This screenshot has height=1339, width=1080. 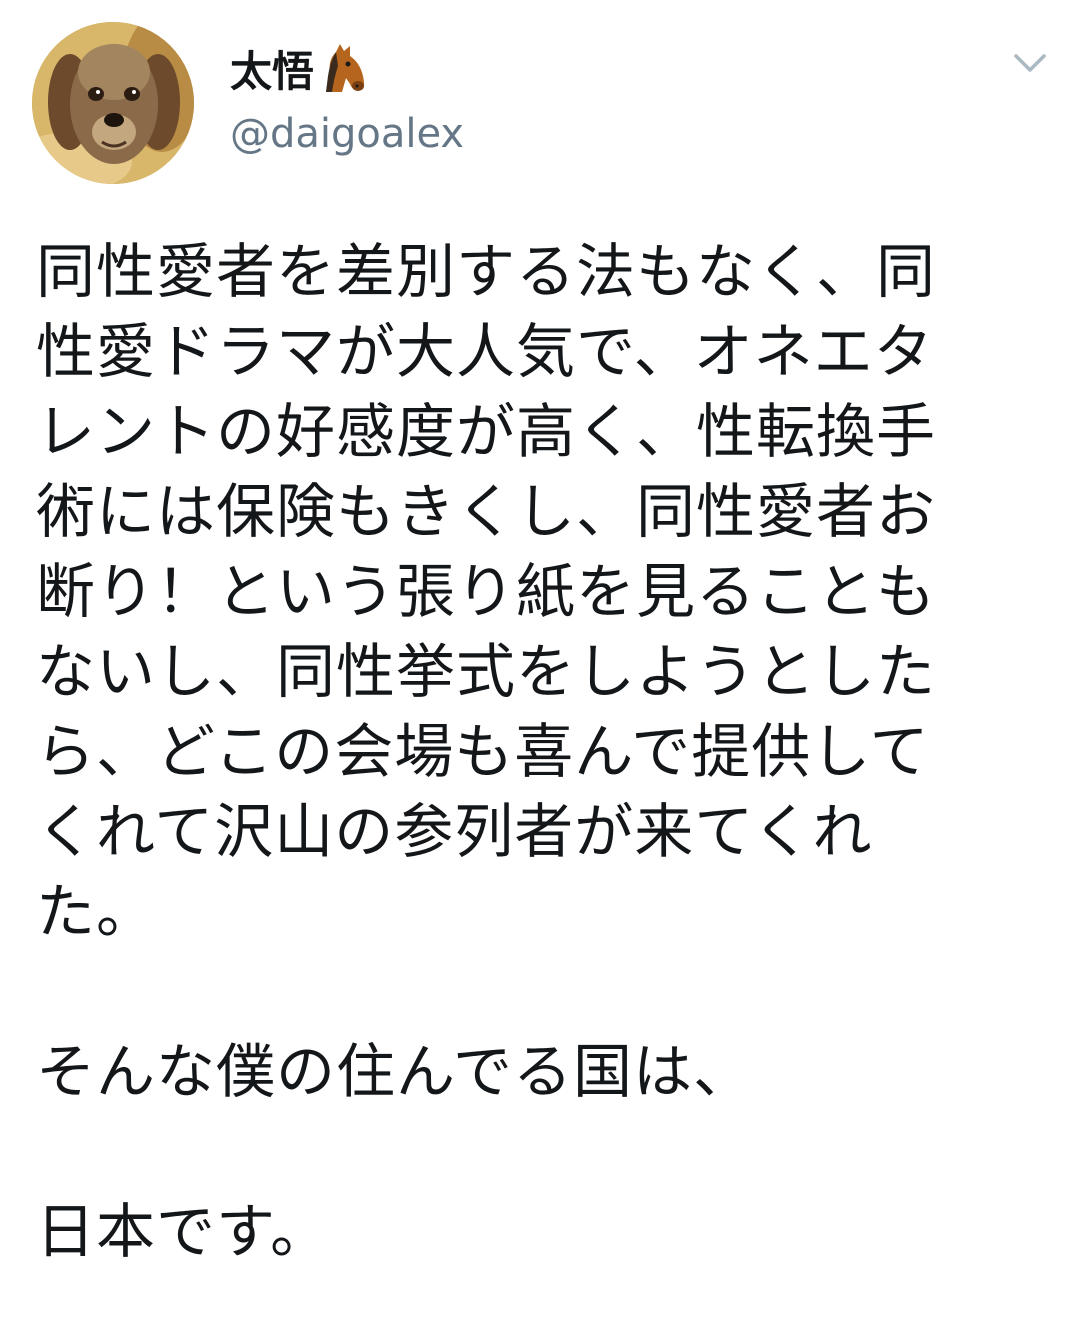 What do you see at coordinates (183, 1231) in the screenshot?
I see `tweet-text-line: 日本です。` at bounding box center [183, 1231].